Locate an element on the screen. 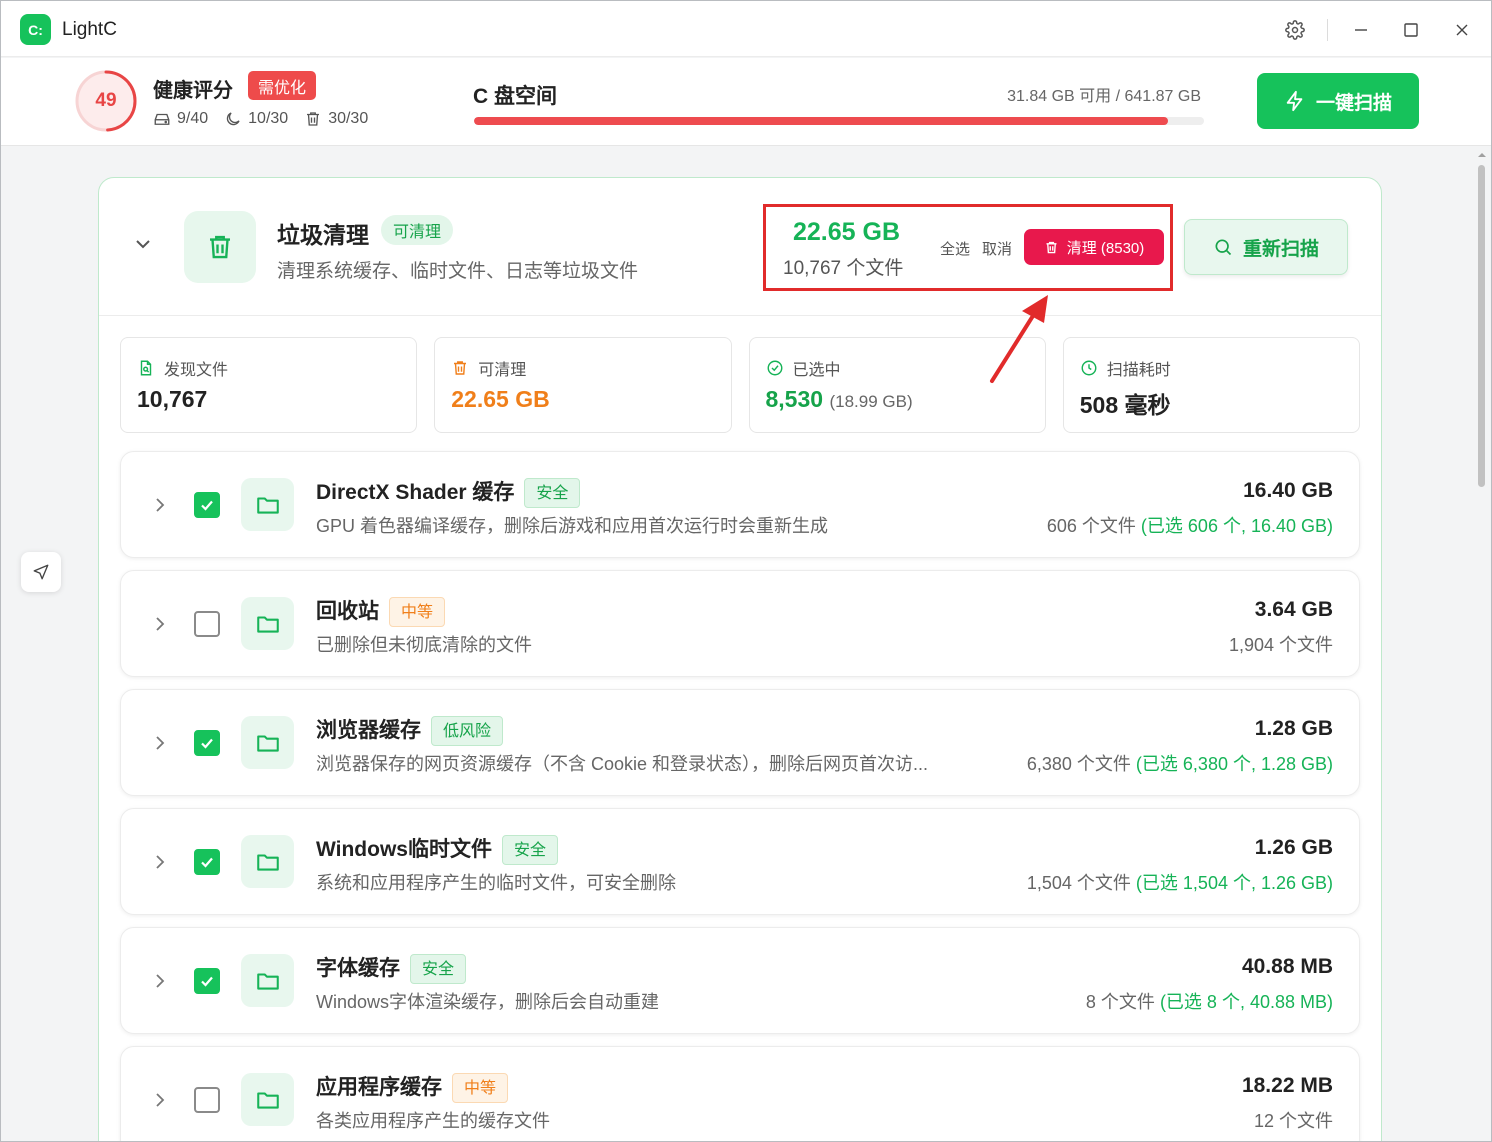 The height and width of the screenshot is (1142, 1492). stat-label: 可清理 is located at coordinates (488, 368).